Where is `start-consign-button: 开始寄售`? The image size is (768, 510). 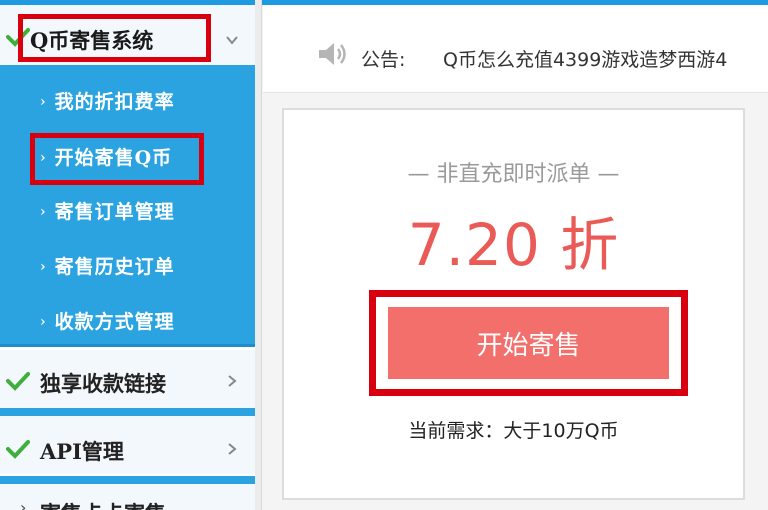 start-consign-button: 开始寄售 is located at coordinates (528, 343).